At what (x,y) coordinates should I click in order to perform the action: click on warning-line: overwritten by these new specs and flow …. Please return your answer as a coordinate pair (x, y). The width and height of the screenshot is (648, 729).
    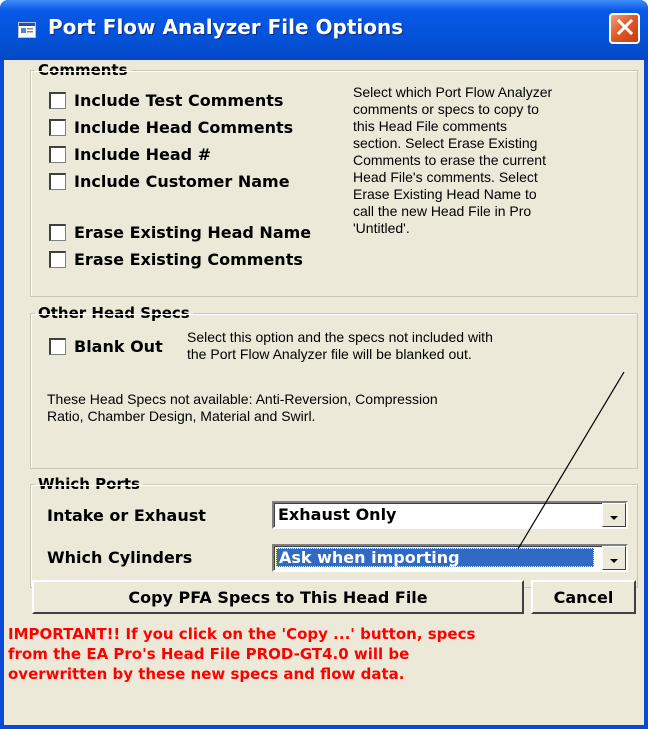
    Looking at the image, I should click on (206, 674).